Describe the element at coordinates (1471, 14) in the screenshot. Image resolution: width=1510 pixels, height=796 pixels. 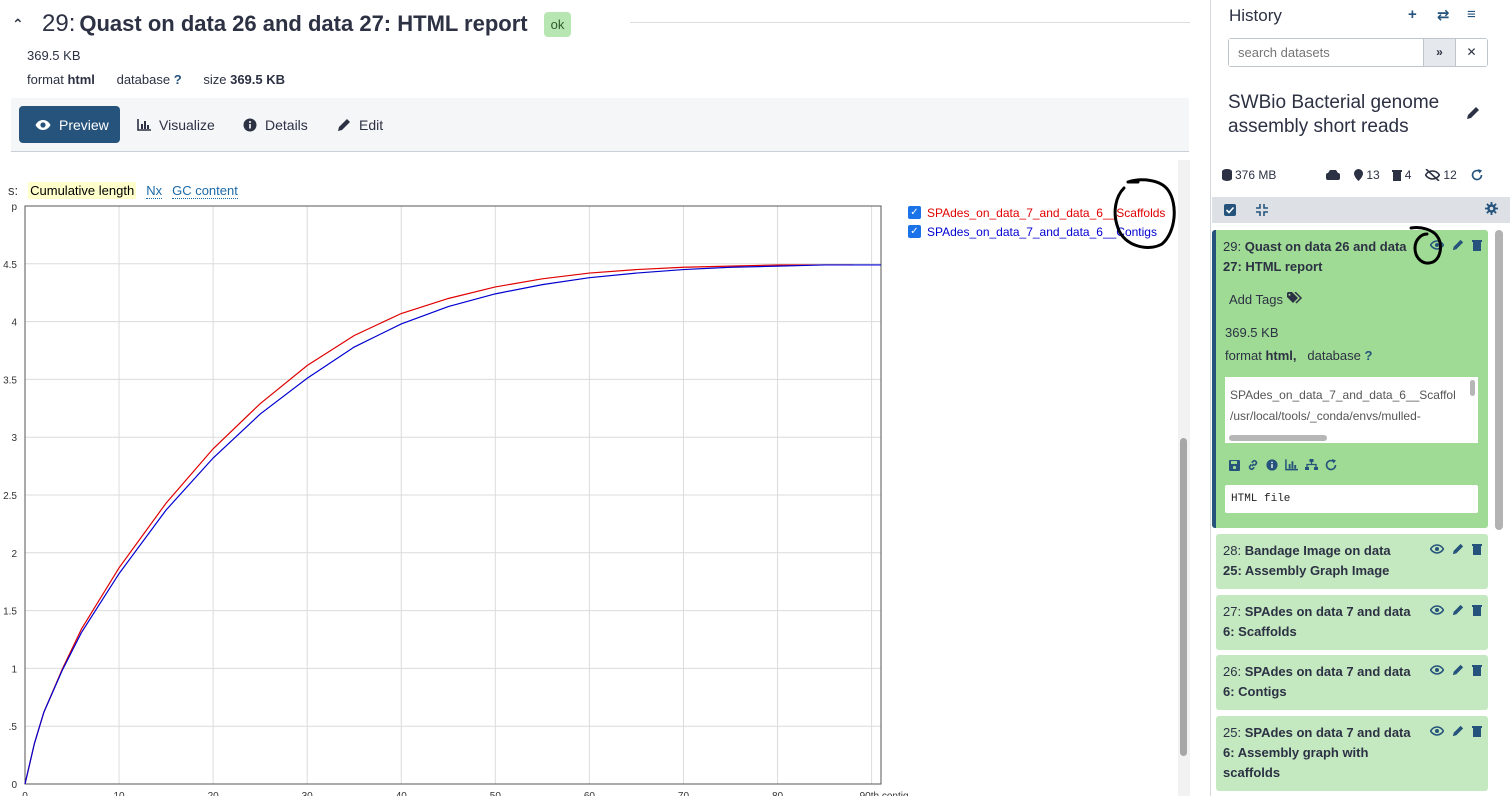
I see `menu-icon: ≡` at that location.